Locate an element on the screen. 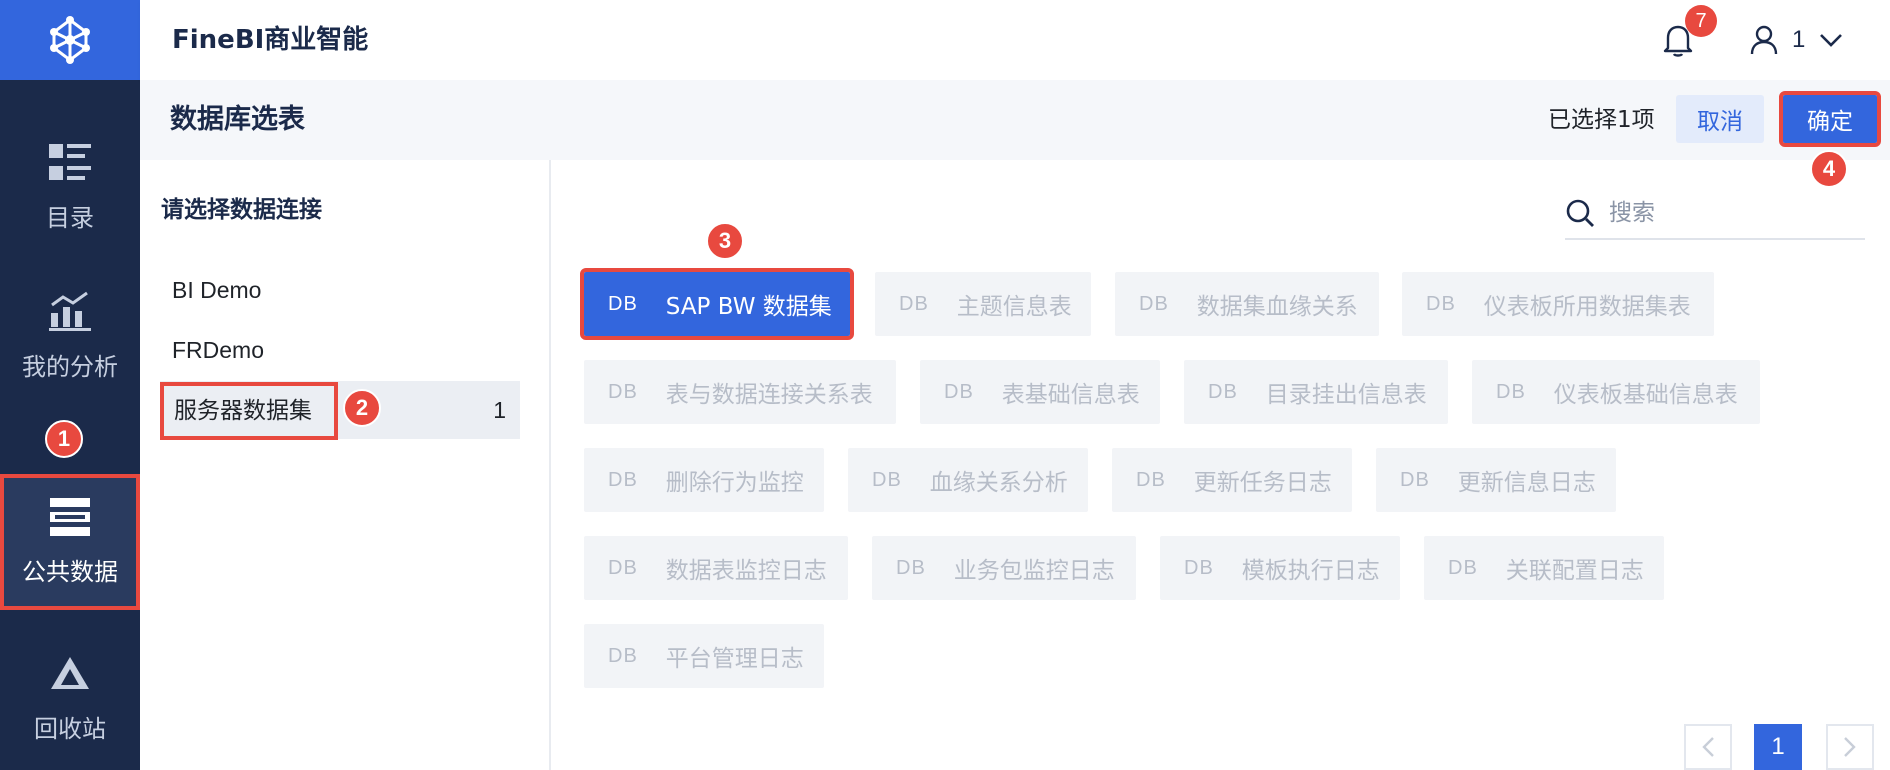 The image size is (1890, 770). connection-item: FRDemo is located at coordinates (340, 350).